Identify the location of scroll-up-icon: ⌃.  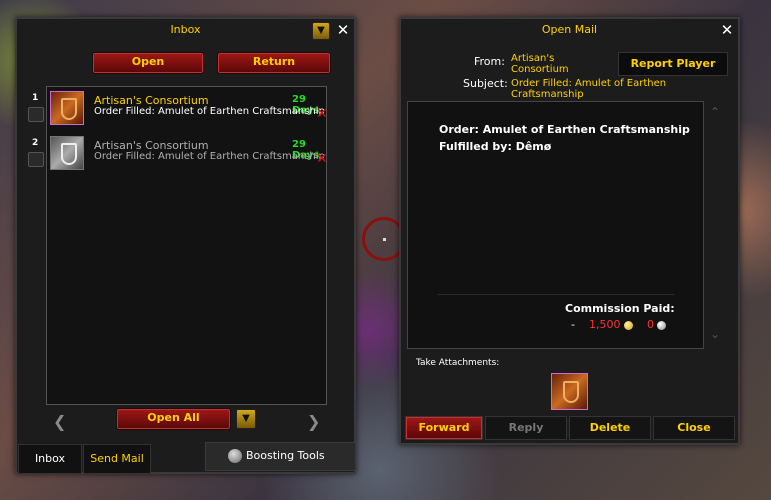
(715, 112).